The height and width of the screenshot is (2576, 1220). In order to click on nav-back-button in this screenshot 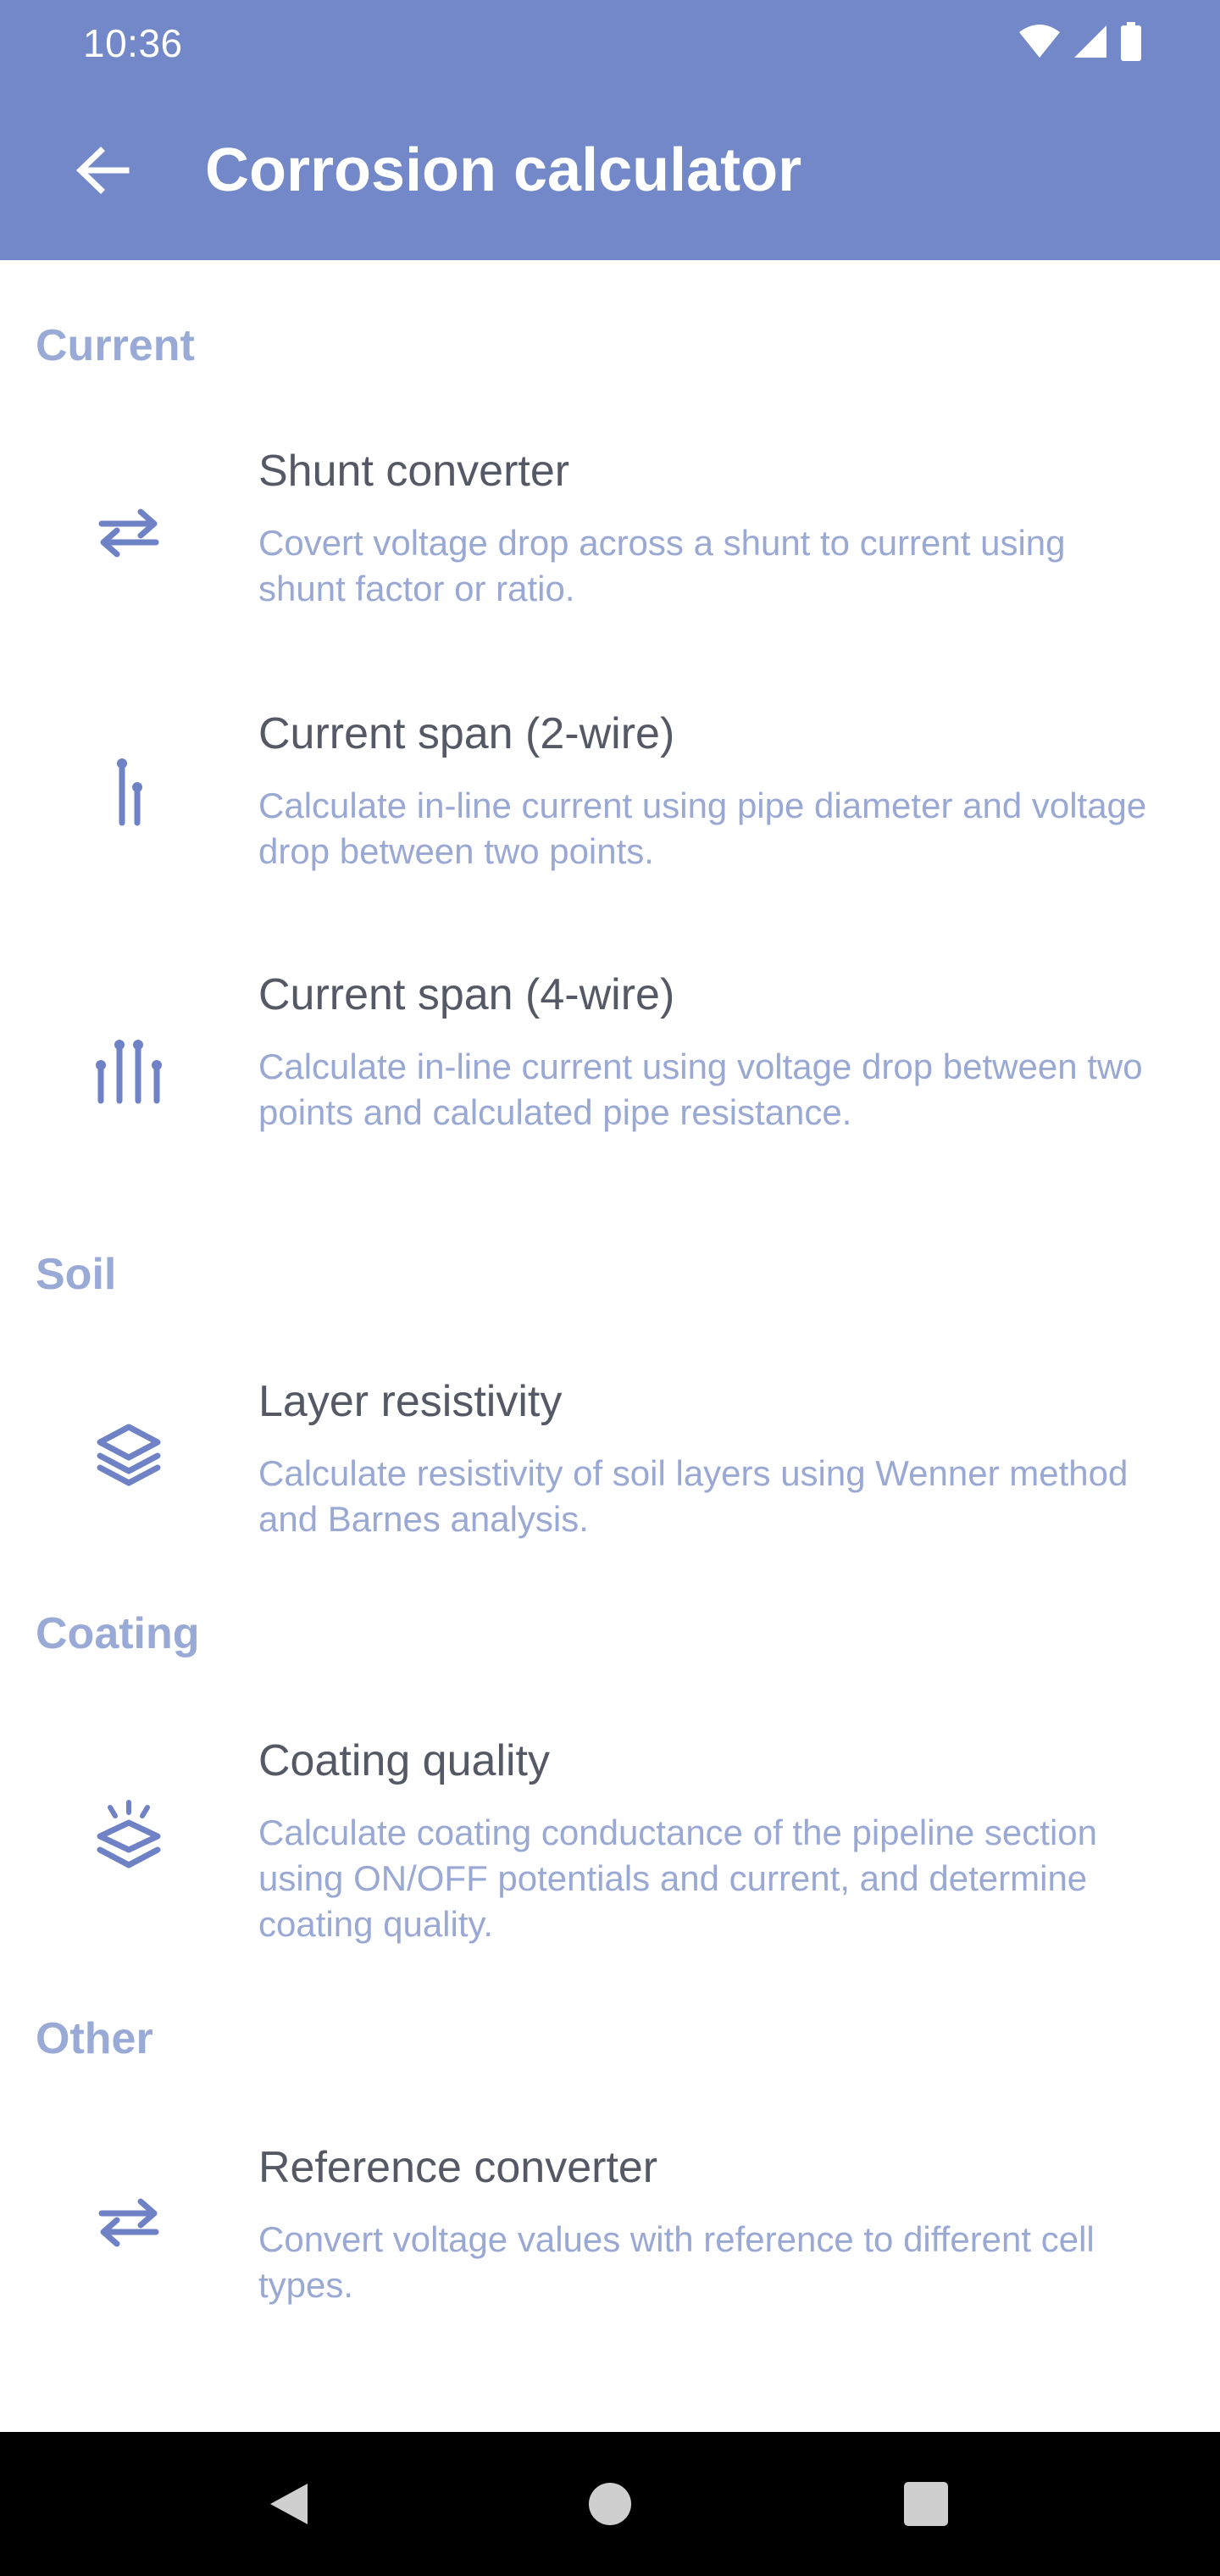, I will do `click(288, 2504)`.